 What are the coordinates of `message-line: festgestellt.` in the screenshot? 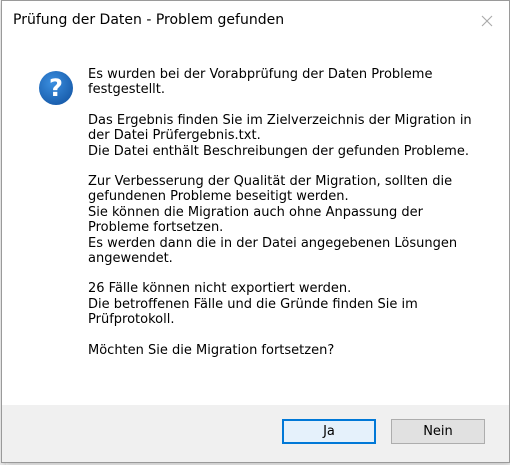 It's located at (127, 90).